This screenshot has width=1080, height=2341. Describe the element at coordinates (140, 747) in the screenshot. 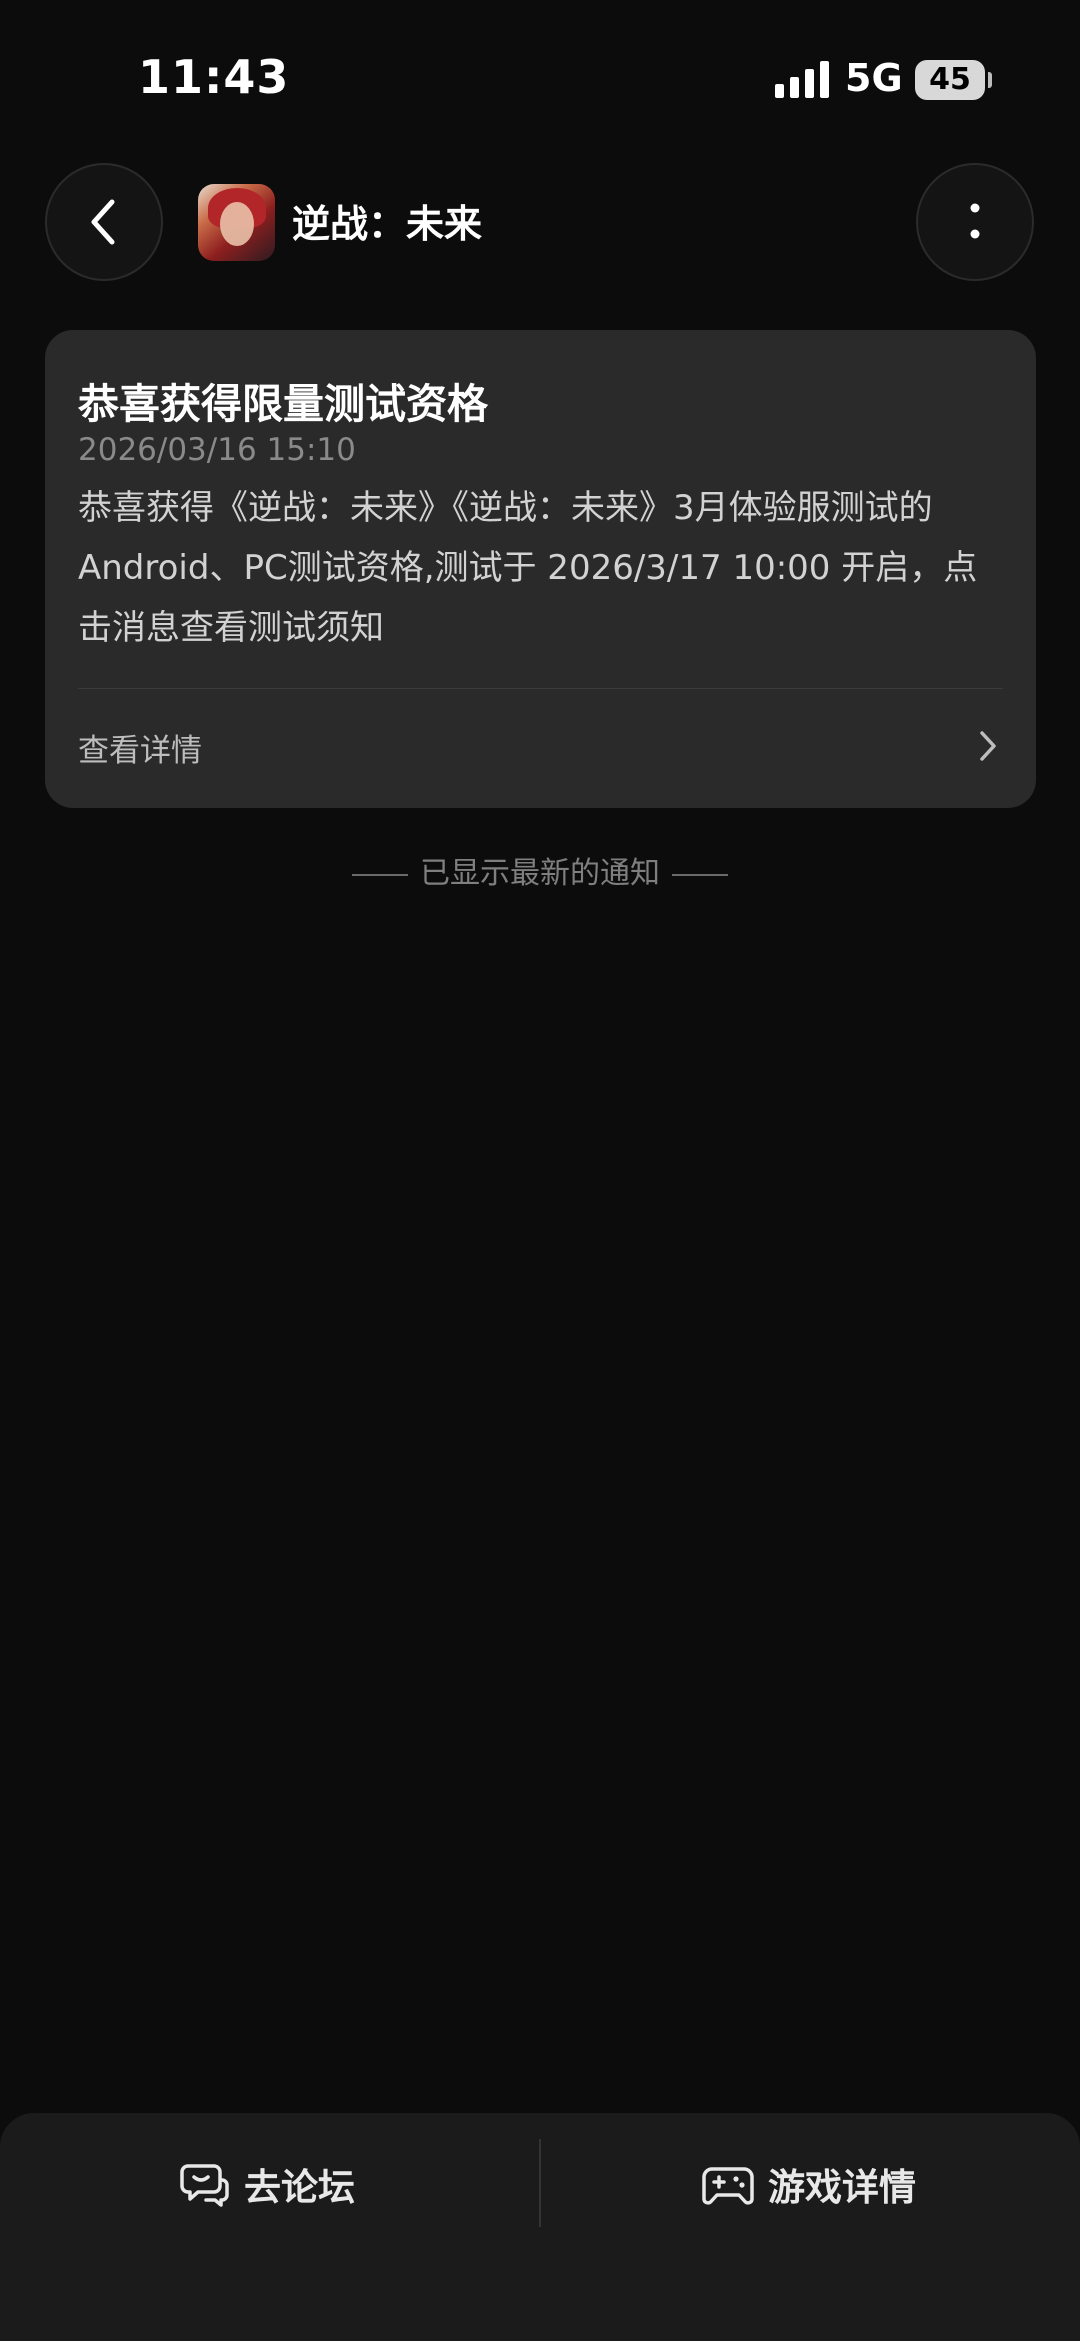

I see `view-details-link: 查看详情` at that location.